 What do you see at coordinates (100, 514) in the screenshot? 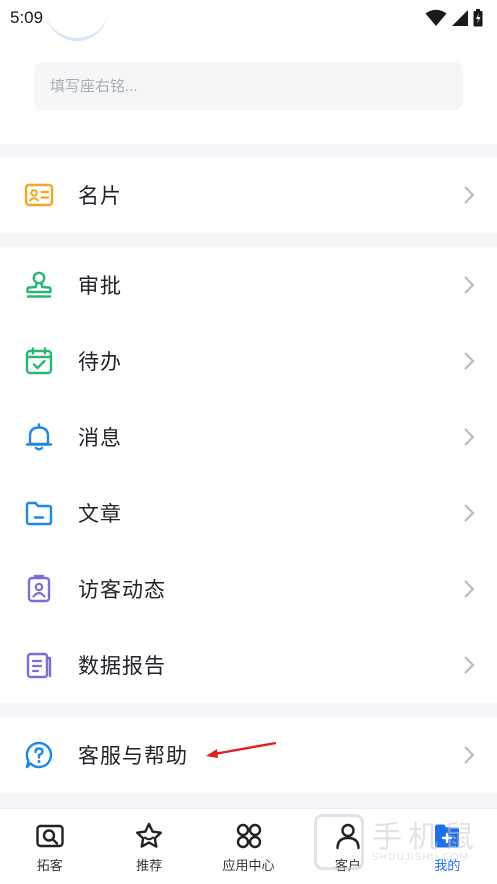
I see `menu-item-label: 文章` at bounding box center [100, 514].